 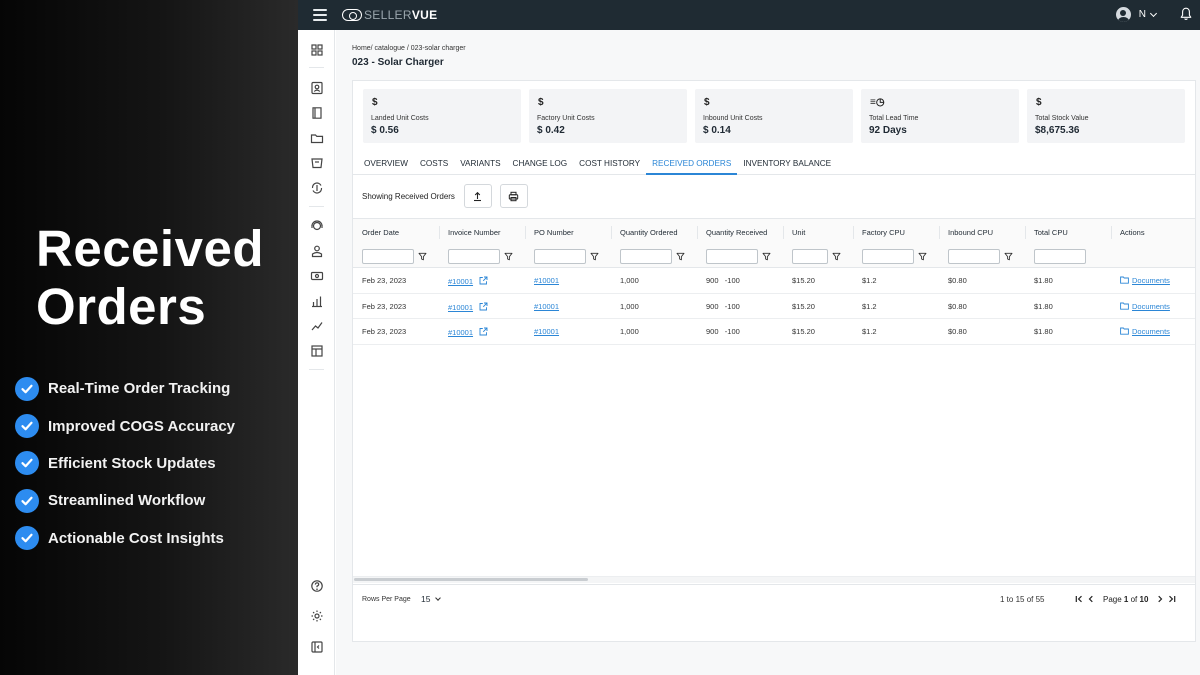 I want to click on chevron-down-icon, so click(x=438, y=597).